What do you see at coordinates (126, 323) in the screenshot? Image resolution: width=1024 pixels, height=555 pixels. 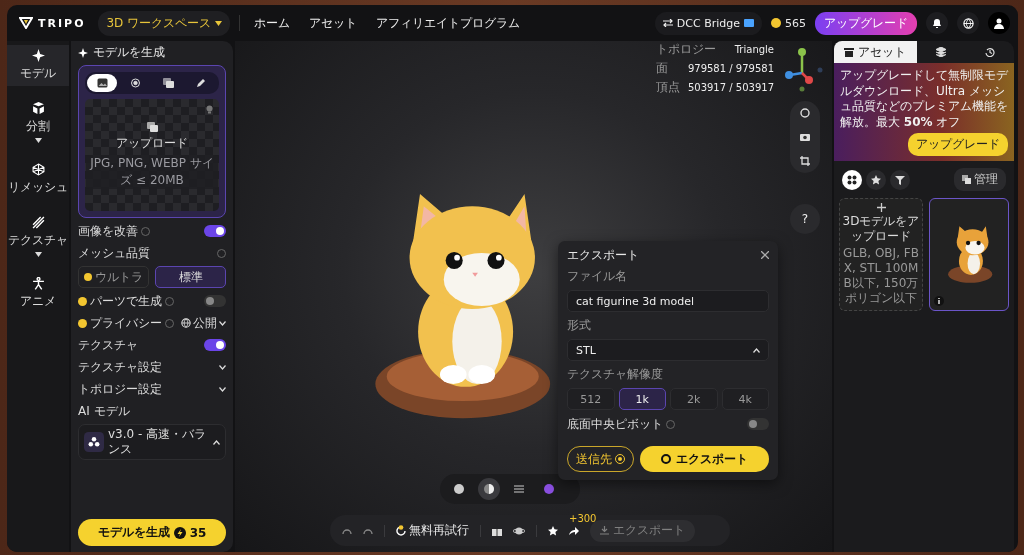 I see `setting-label: プライバシー` at bounding box center [126, 323].